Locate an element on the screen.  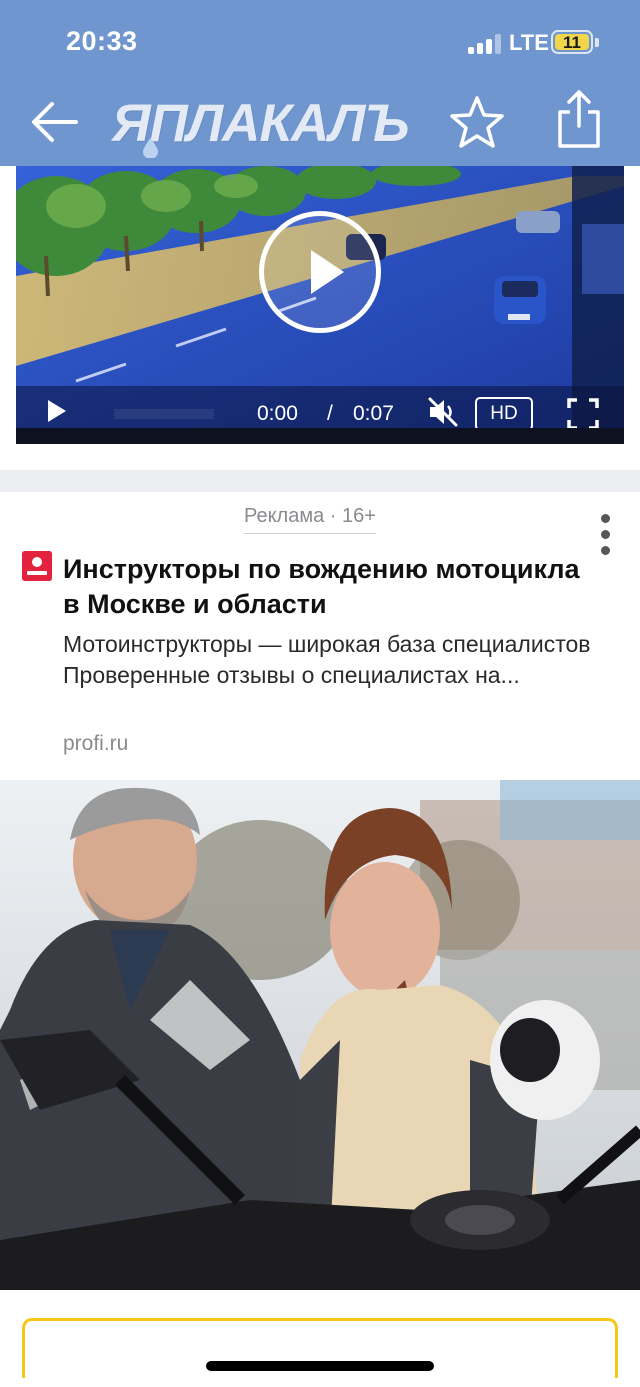
back-arrow-icon is located at coordinates (55, 122).